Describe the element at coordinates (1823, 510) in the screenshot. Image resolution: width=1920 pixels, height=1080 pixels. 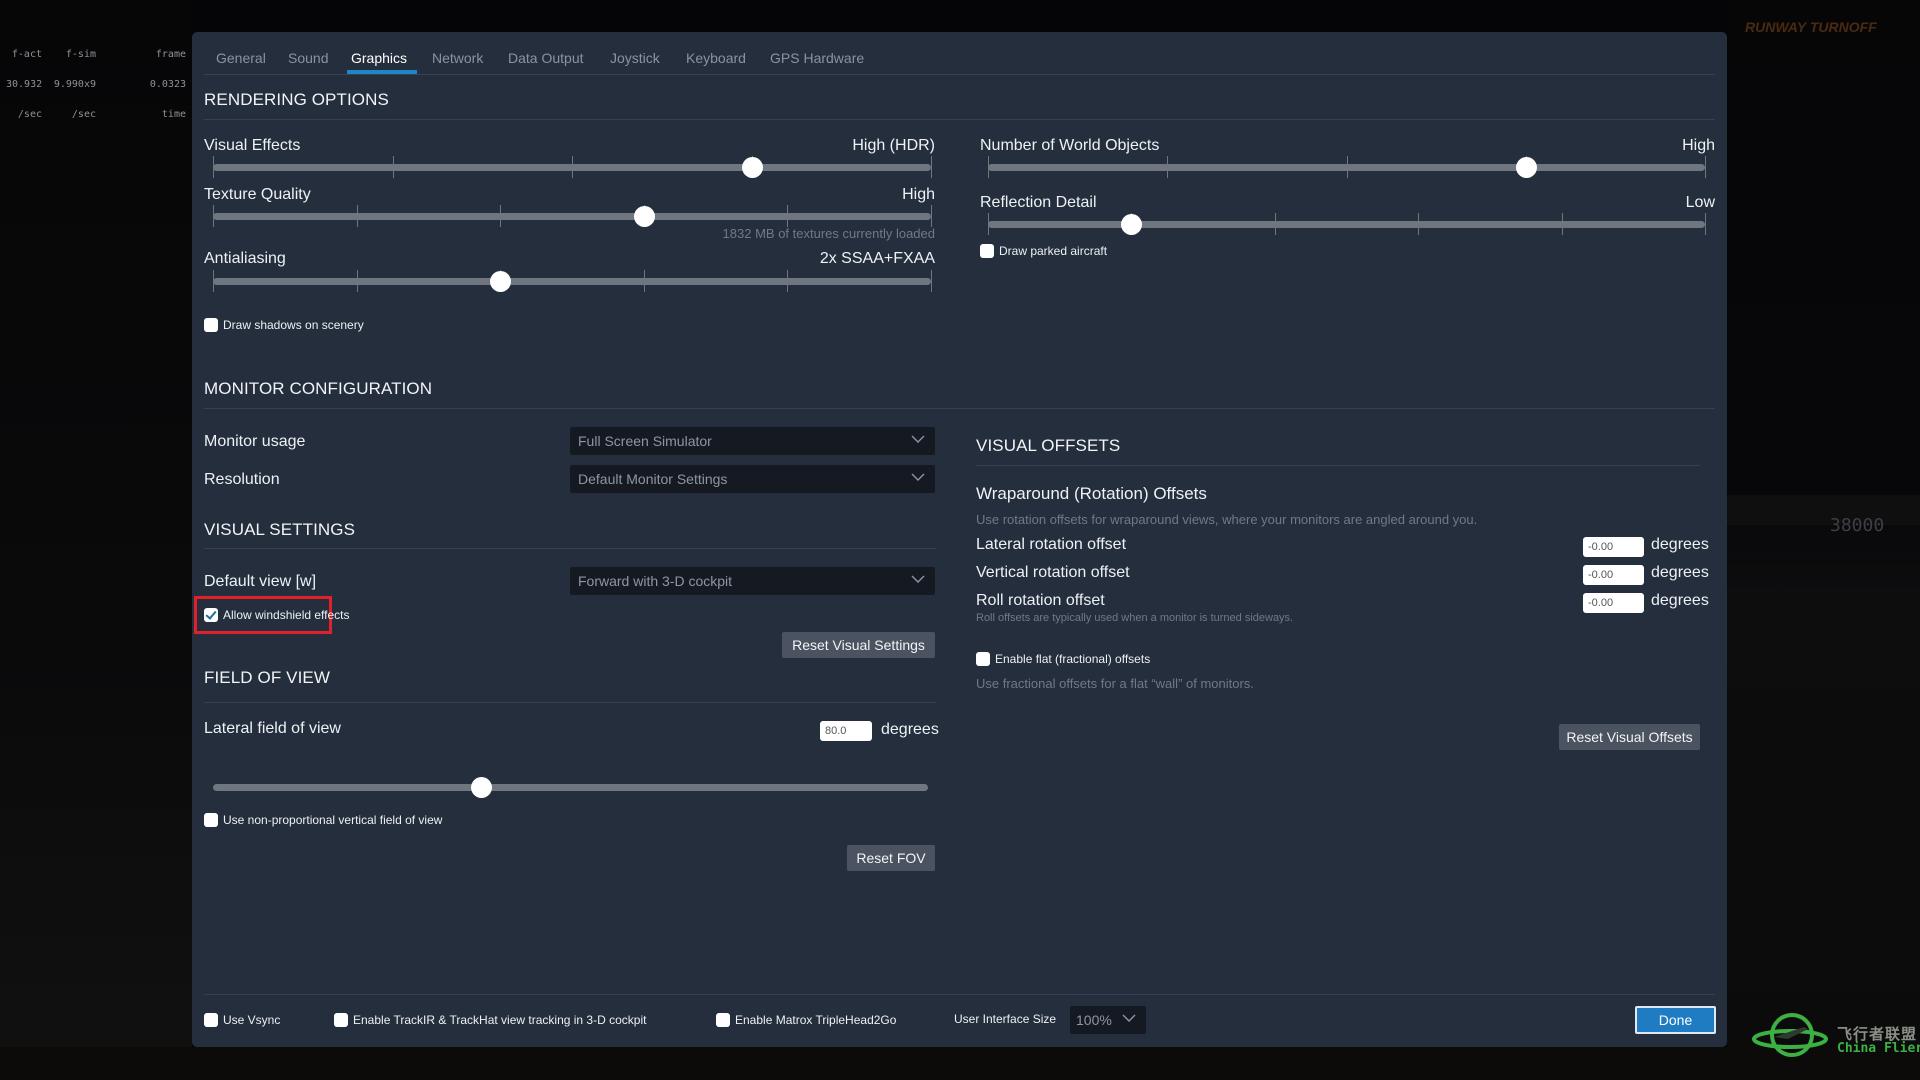
I see `background-mcp-panel` at that location.